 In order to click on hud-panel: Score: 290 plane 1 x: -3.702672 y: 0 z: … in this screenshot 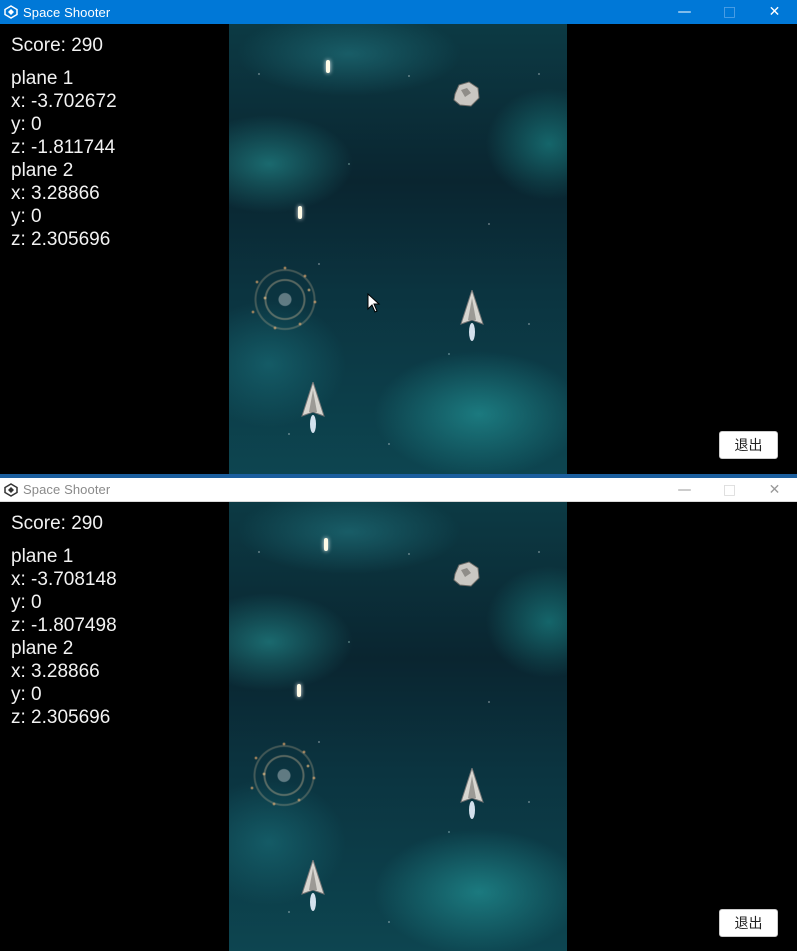, I will do `click(64, 142)`.